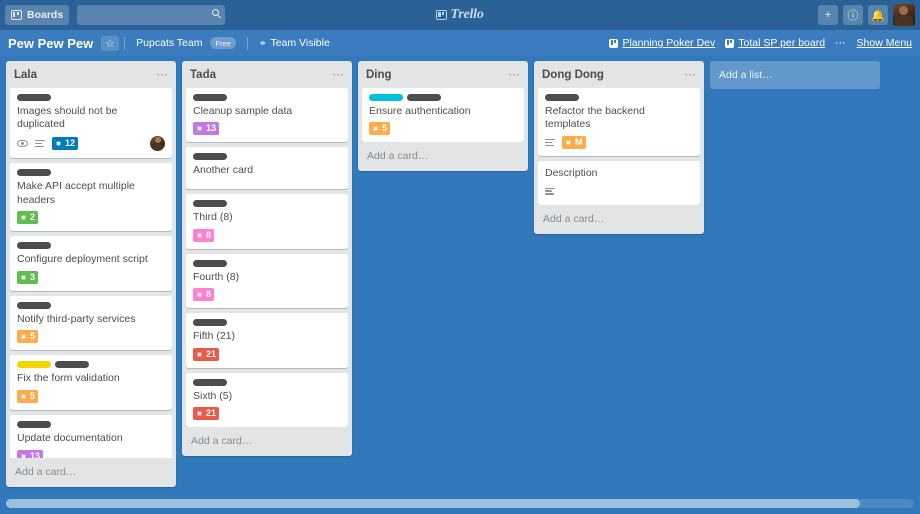 The width and height of the screenshot is (920, 514). I want to click on card: Description, so click(619, 182).